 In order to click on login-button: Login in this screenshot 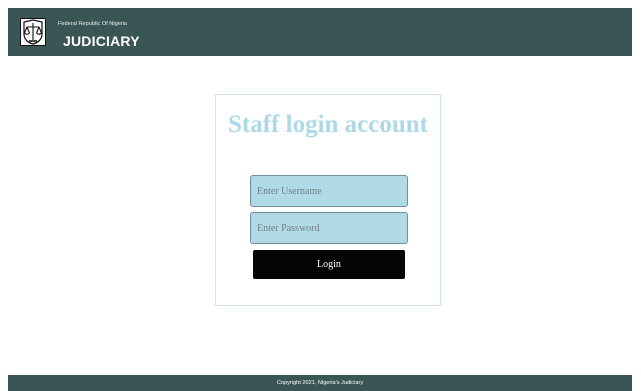, I will do `click(329, 264)`.